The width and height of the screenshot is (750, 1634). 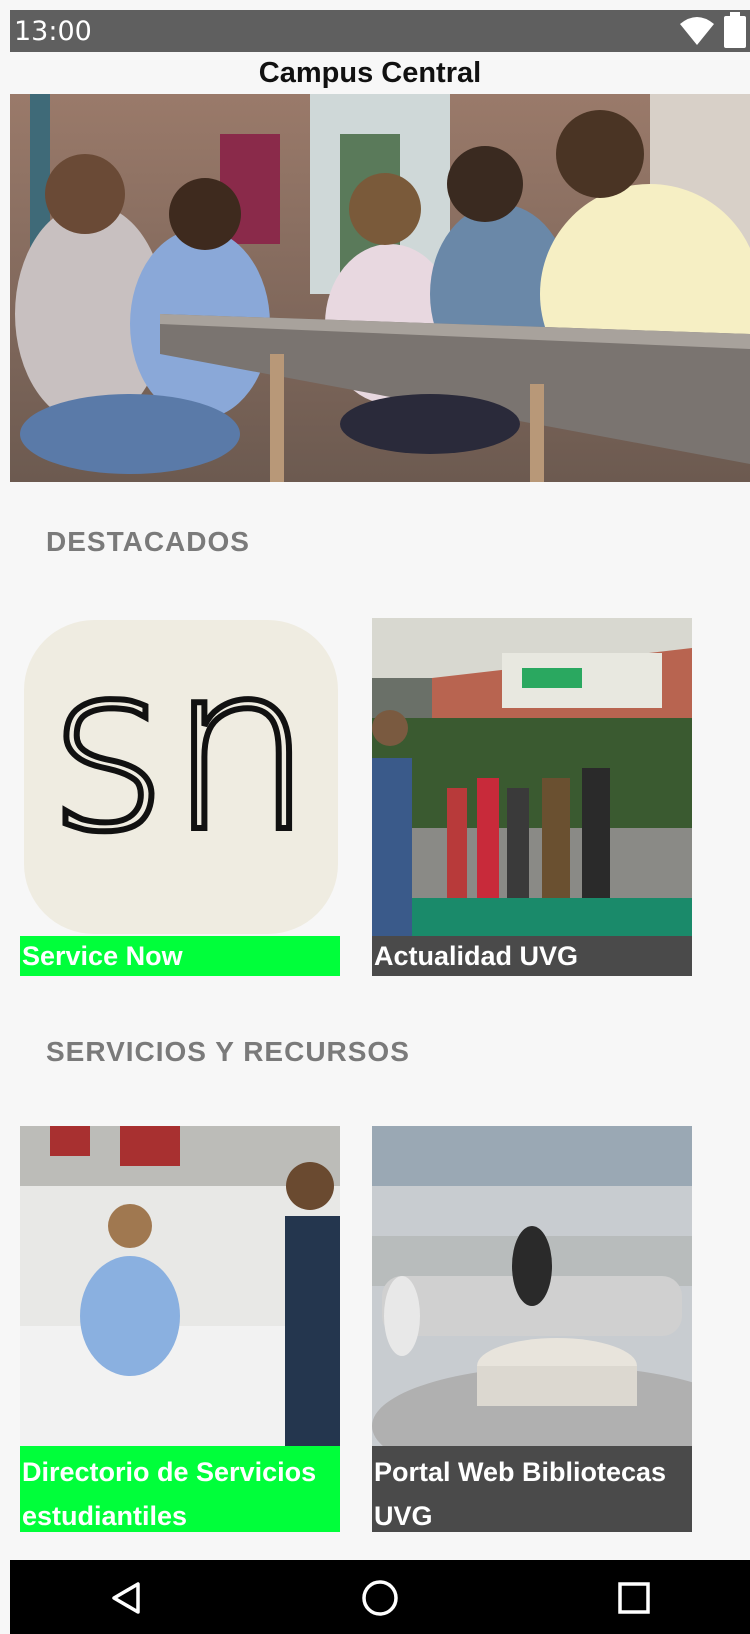 I want to click on page-title: Campus Central, so click(x=370, y=73).